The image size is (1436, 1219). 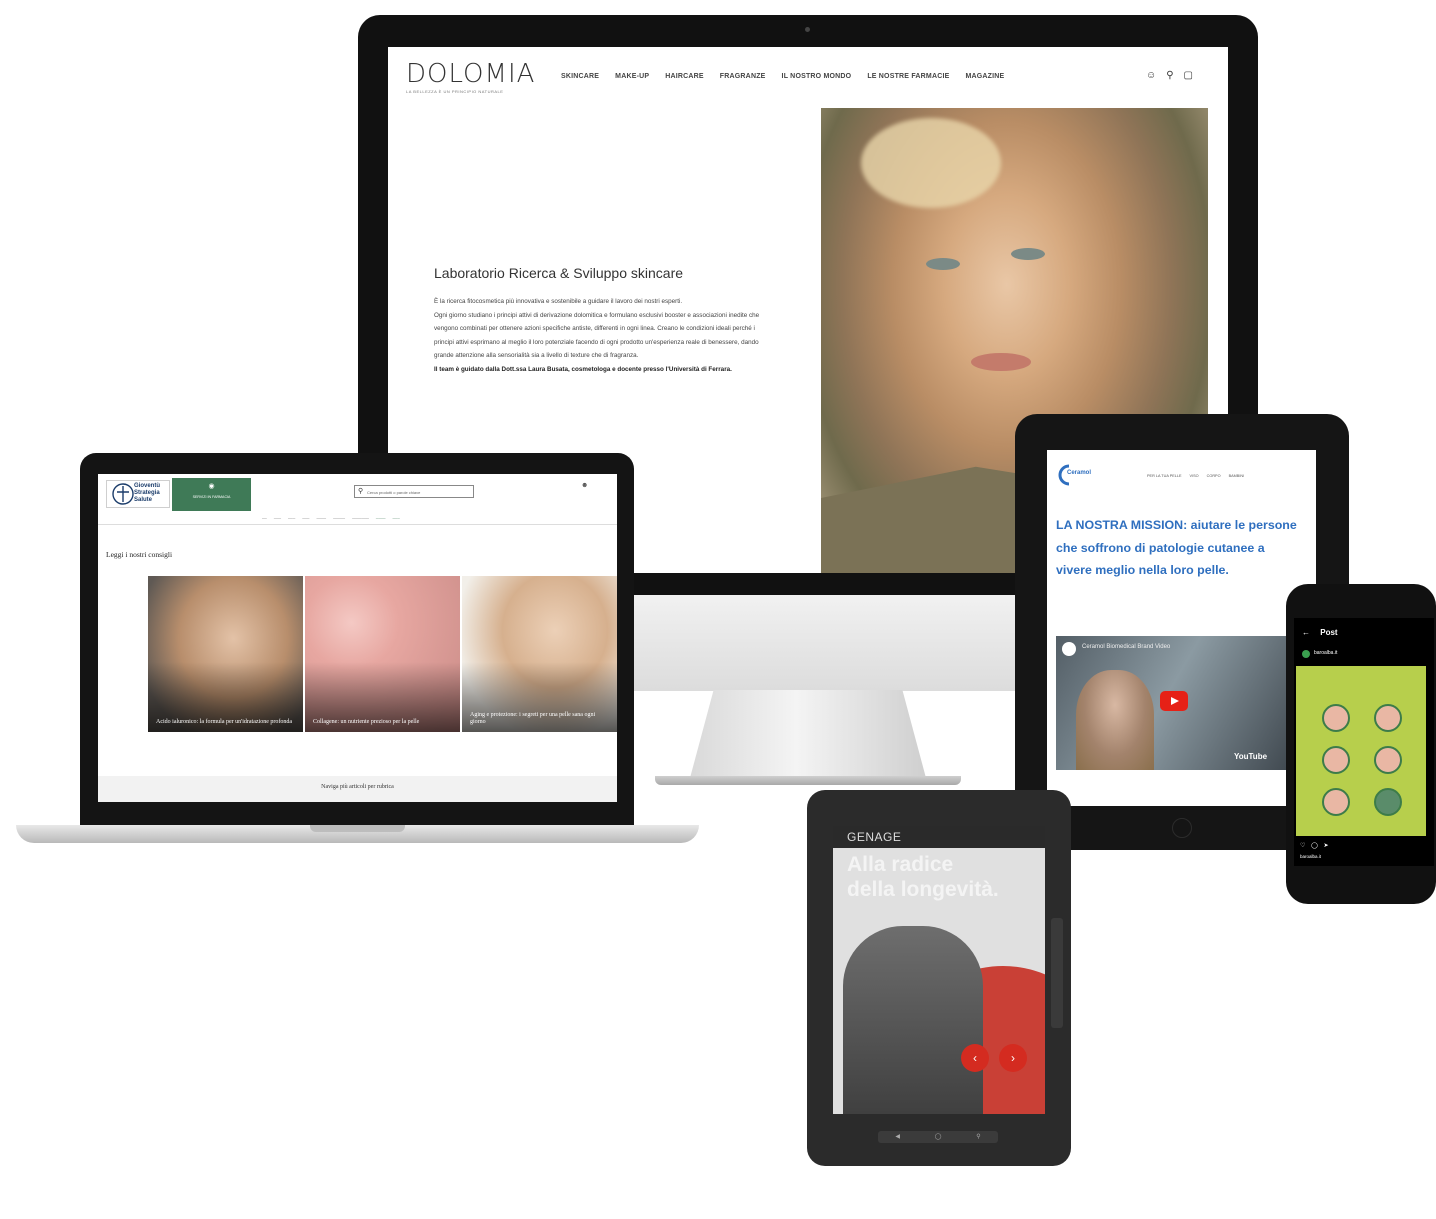 I want to click on cart-icon: ▢, so click(x=1188, y=75).